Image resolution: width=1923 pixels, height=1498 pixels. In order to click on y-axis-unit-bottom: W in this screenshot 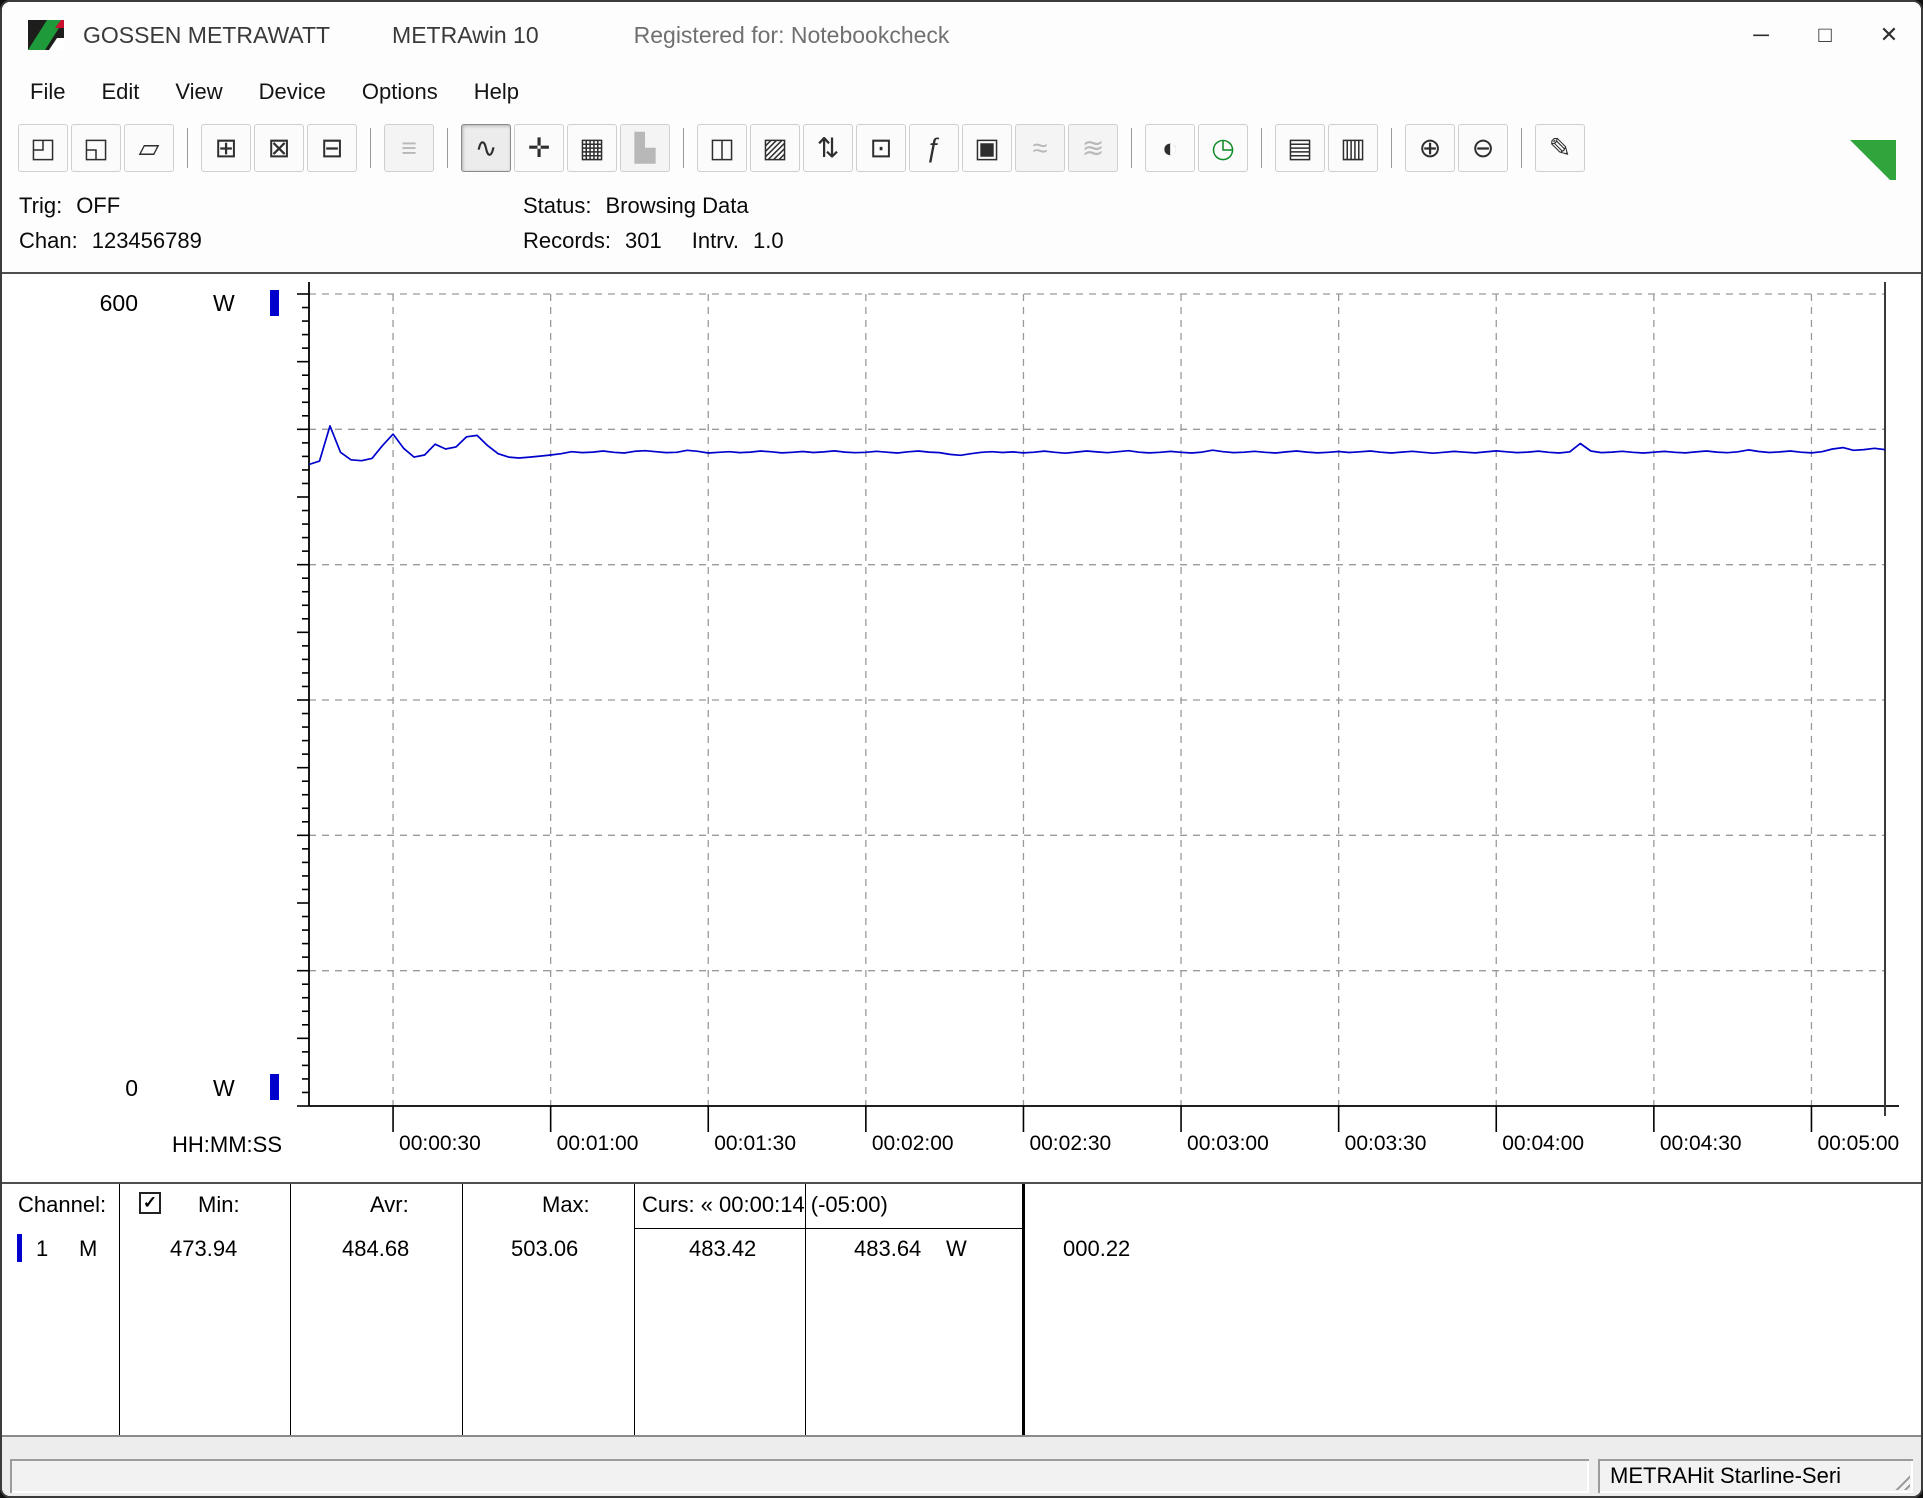, I will do `click(224, 1088)`.